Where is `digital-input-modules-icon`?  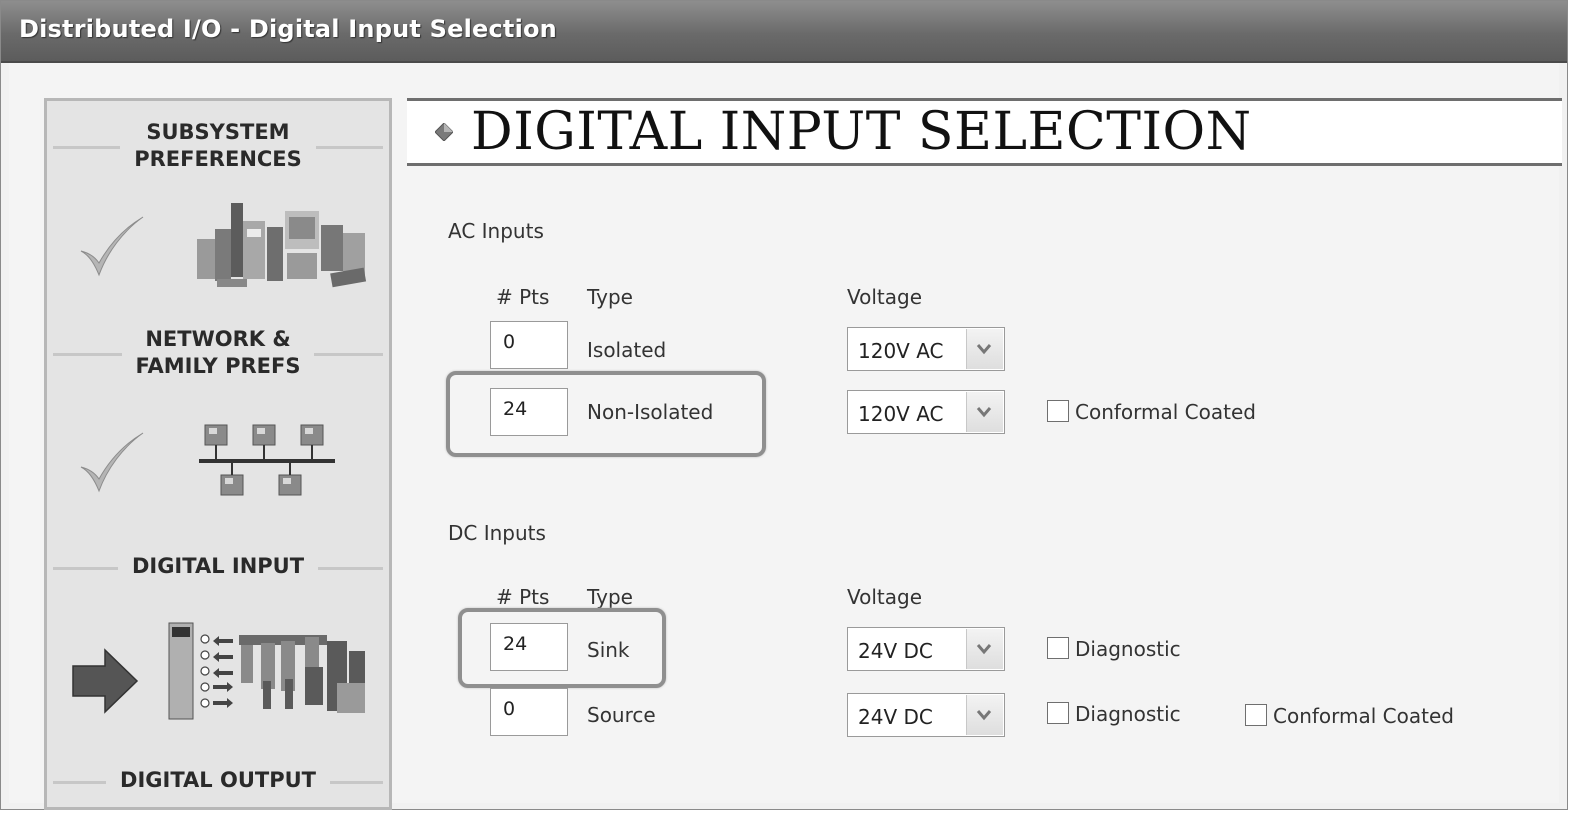
digital-input-modules-icon is located at coordinates (266, 671).